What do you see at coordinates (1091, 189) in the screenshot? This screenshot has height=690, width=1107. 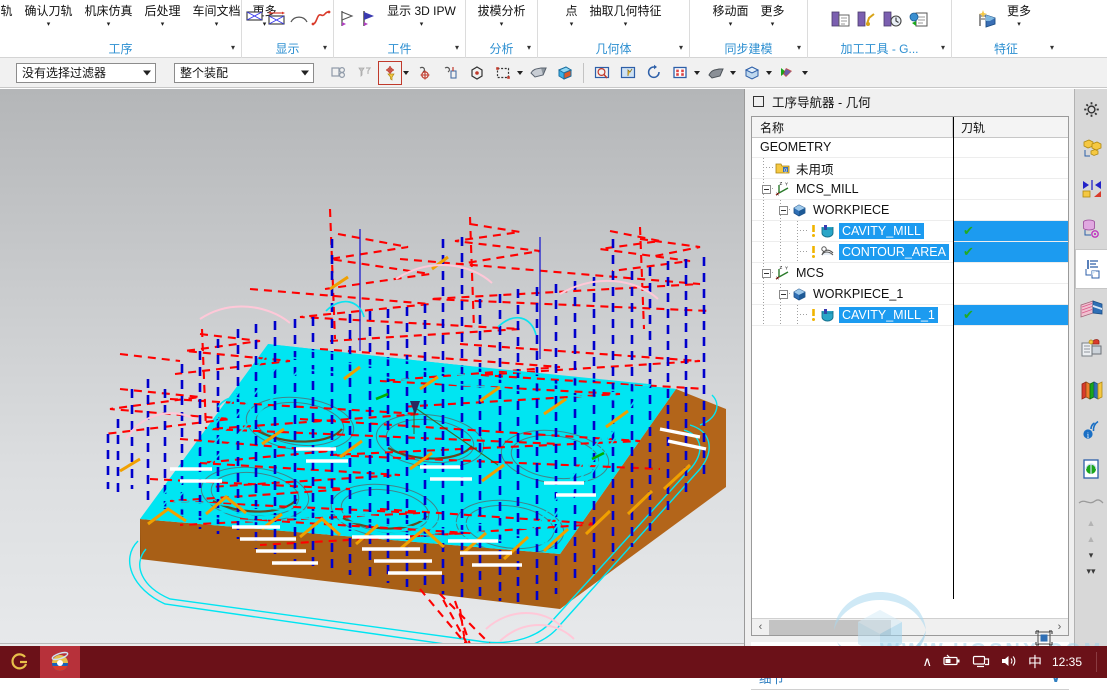 I see `part-navigator-icon` at bounding box center [1091, 189].